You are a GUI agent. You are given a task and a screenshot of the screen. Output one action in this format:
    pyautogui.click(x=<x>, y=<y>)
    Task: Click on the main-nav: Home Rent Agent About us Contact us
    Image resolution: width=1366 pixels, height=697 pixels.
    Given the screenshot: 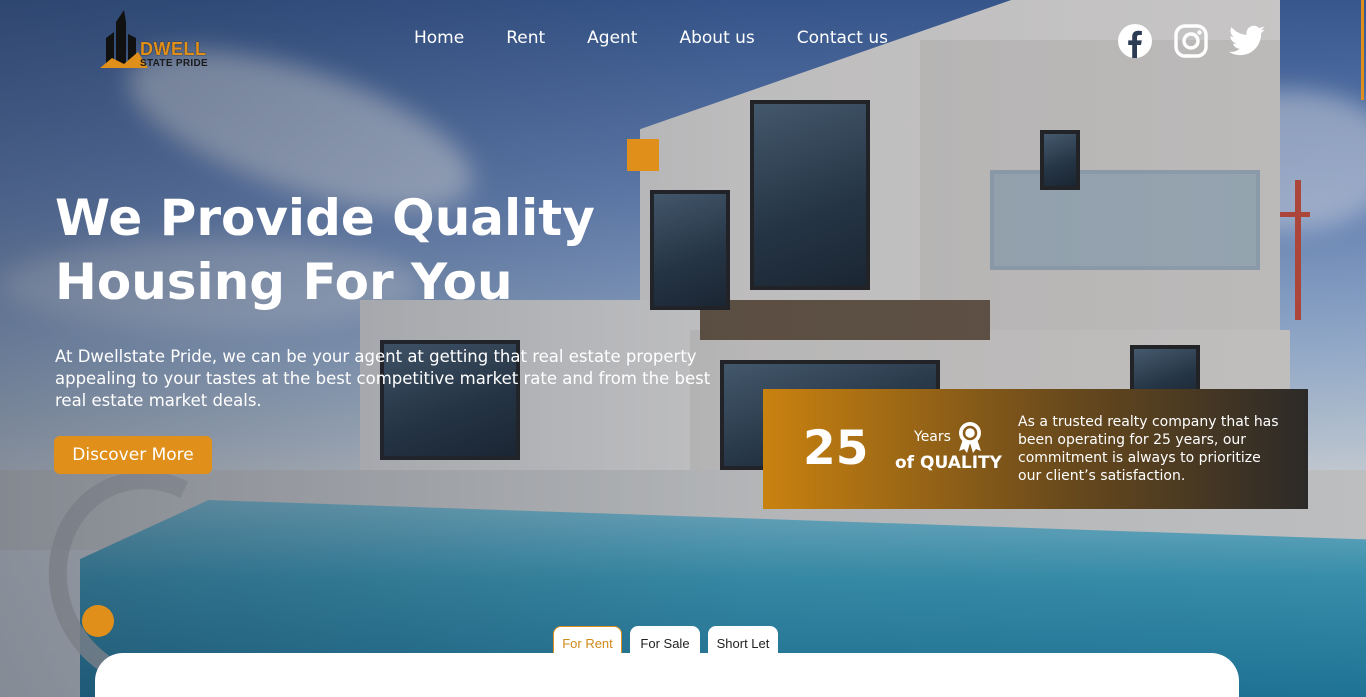 What is the action you would take?
    pyautogui.click(x=651, y=38)
    